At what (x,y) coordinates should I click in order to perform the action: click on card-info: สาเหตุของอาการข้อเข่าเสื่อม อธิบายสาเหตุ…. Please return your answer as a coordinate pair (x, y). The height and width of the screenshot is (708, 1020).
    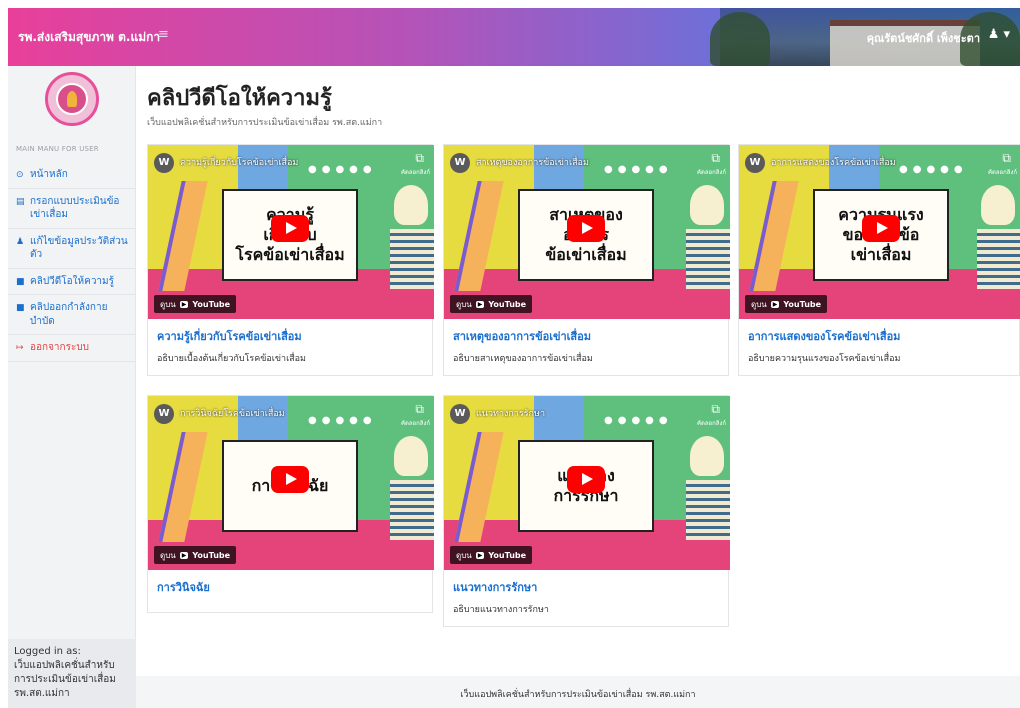
    Looking at the image, I should click on (586, 347).